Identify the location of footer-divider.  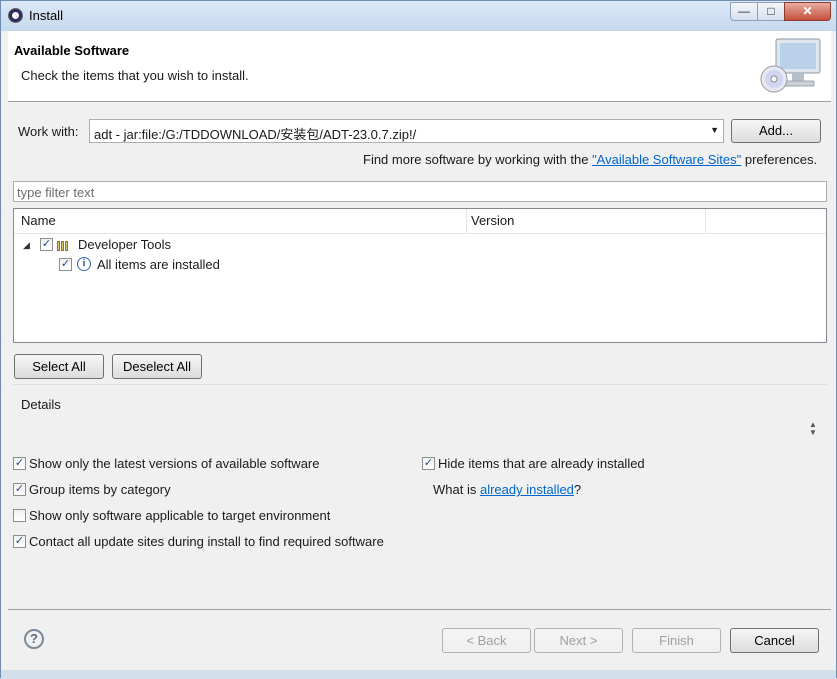
(419, 609).